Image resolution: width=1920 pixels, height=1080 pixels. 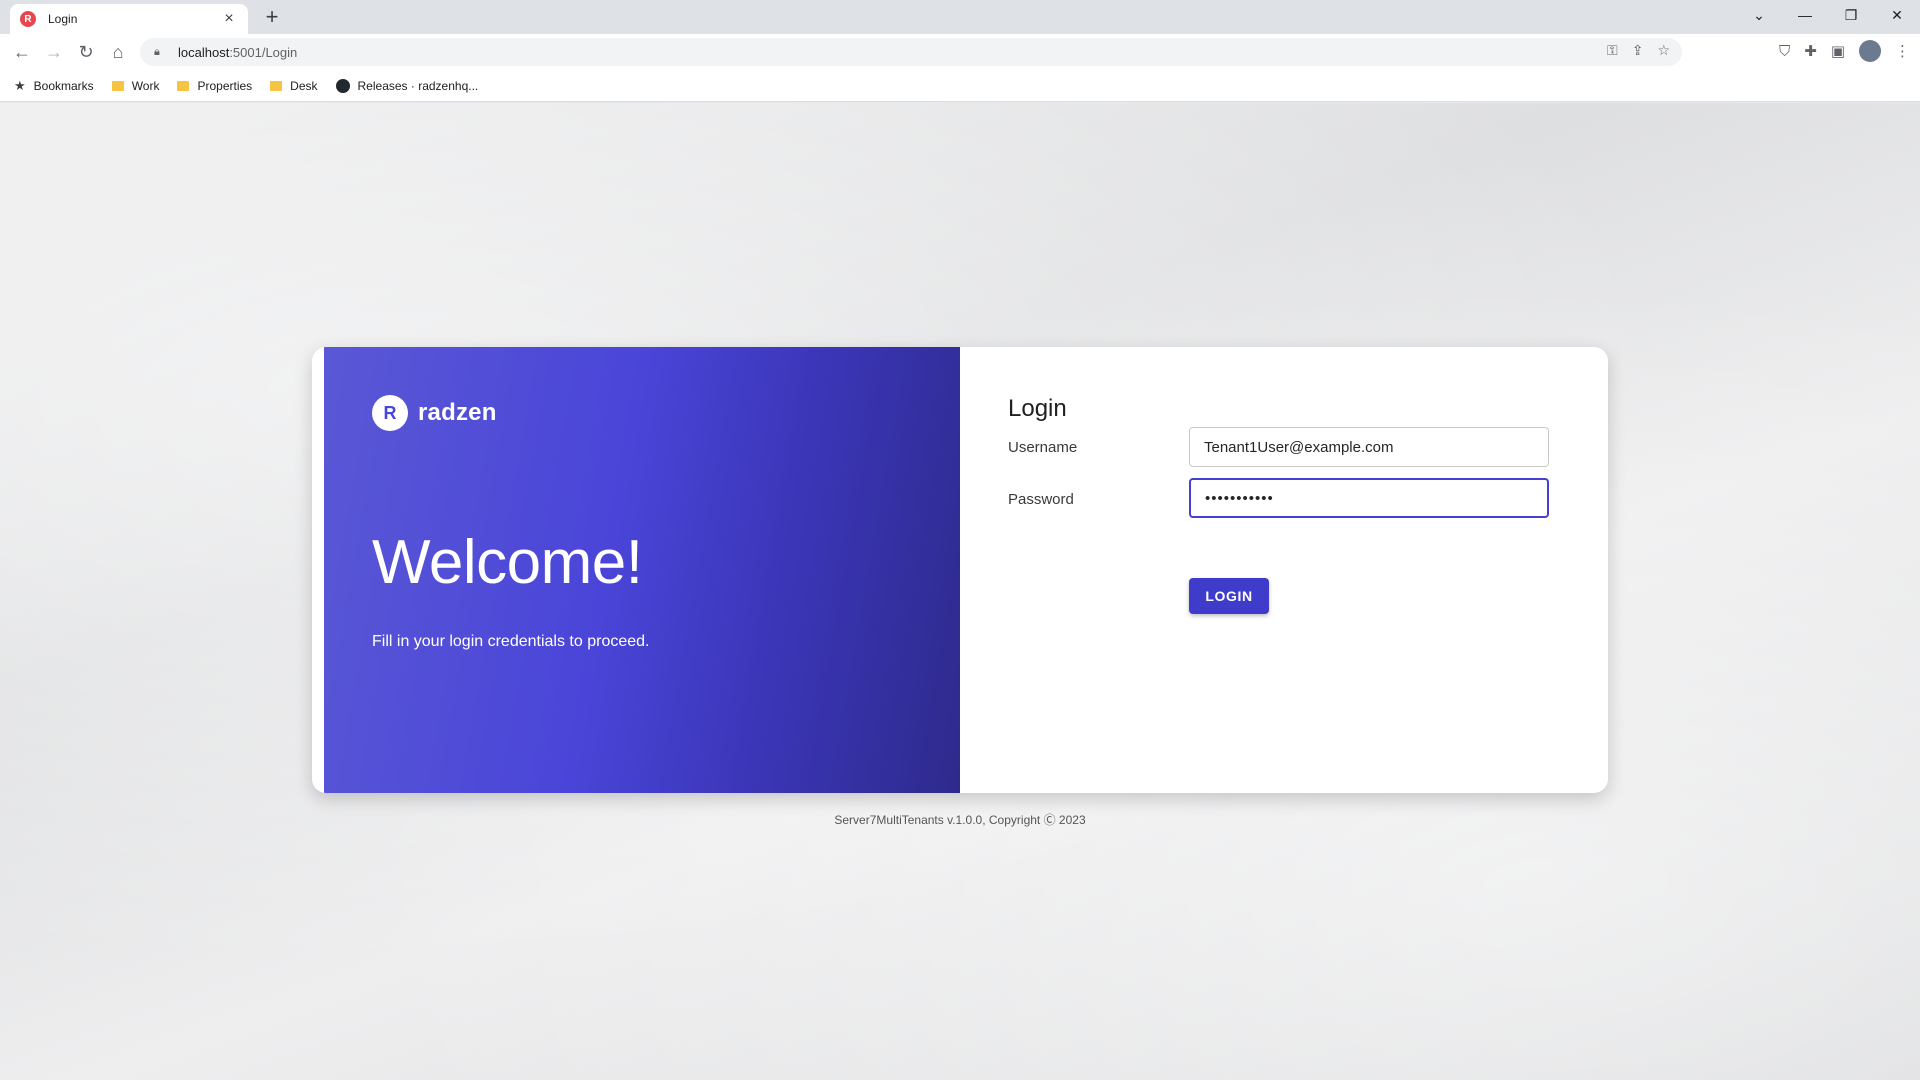 I want to click on tab-title: Login, so click(x=63, y=19).